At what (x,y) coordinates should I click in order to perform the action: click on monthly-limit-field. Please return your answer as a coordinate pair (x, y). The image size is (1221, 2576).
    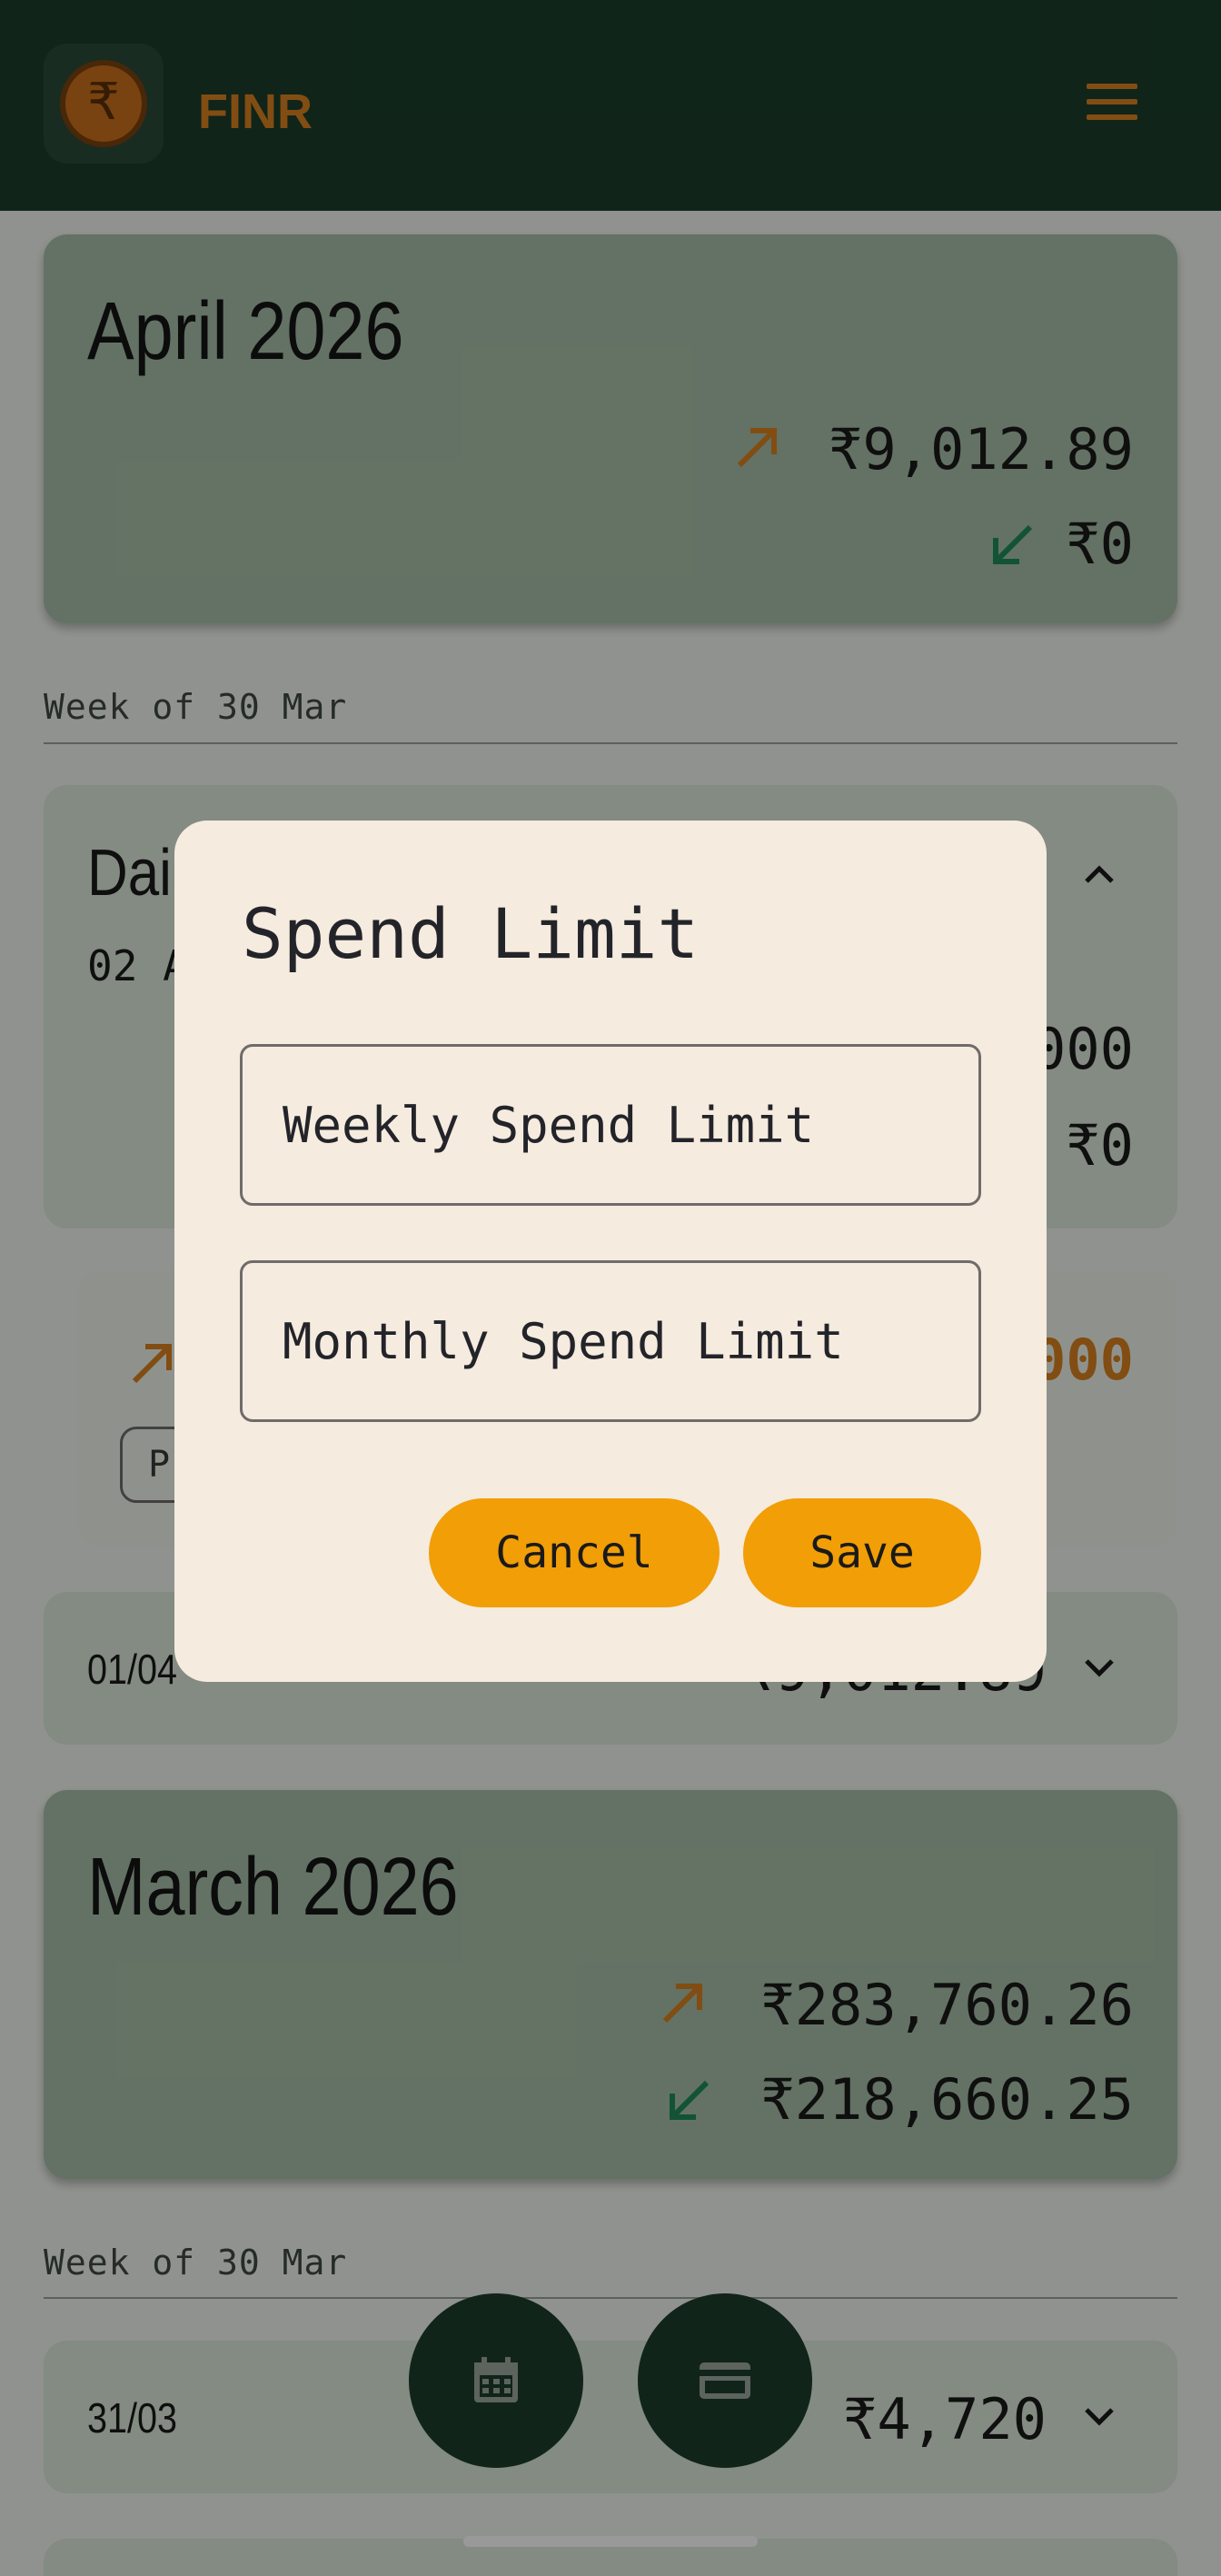
    Looking at the image, I should click on (610, 1341).